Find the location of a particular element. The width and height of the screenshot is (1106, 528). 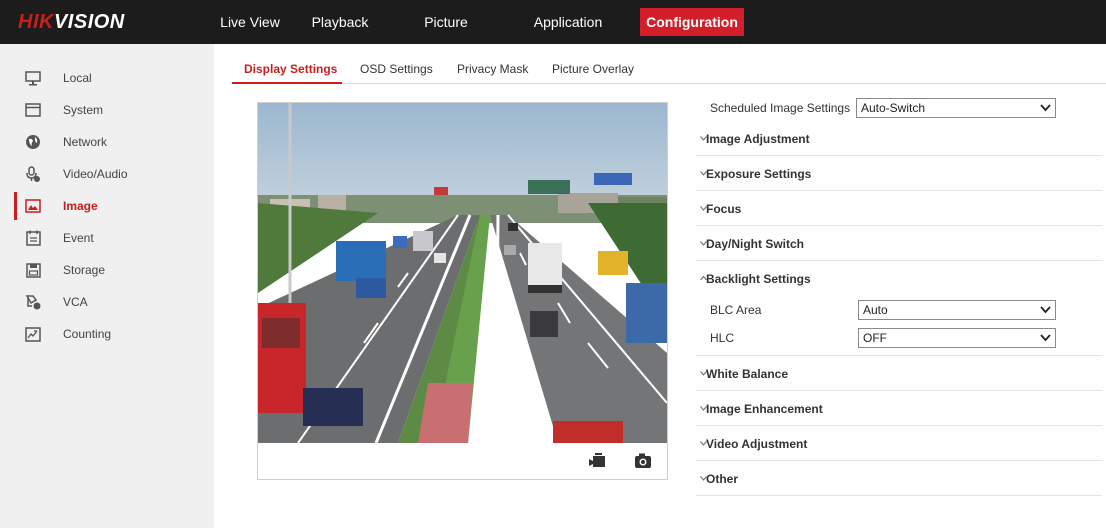

counting-icon is located at coordinates (33, 334).